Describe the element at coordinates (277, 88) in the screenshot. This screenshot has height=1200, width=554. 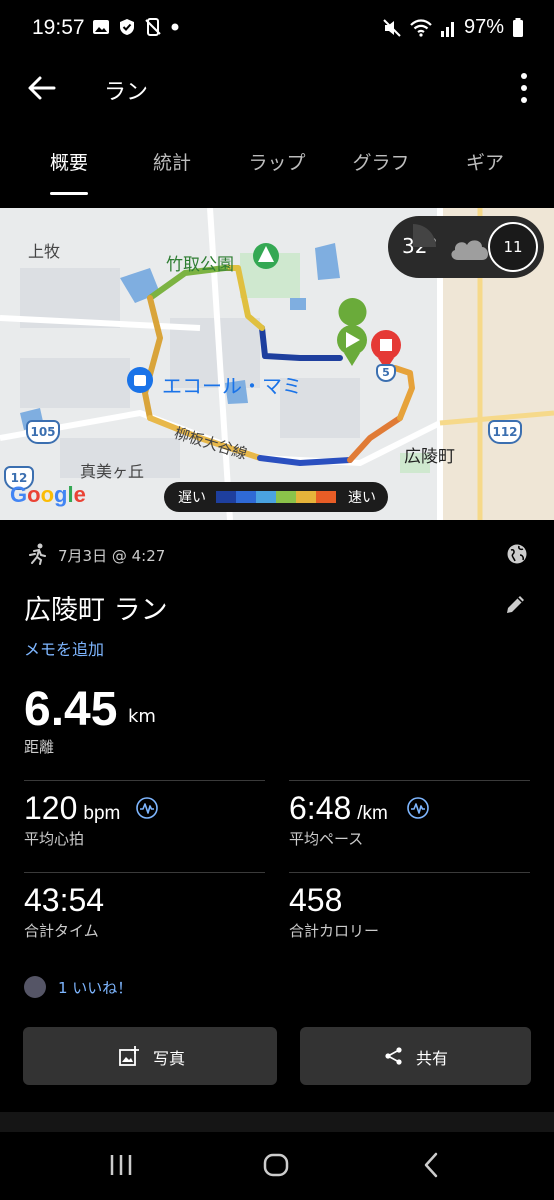
I see `app-bar: ラン` at that location.